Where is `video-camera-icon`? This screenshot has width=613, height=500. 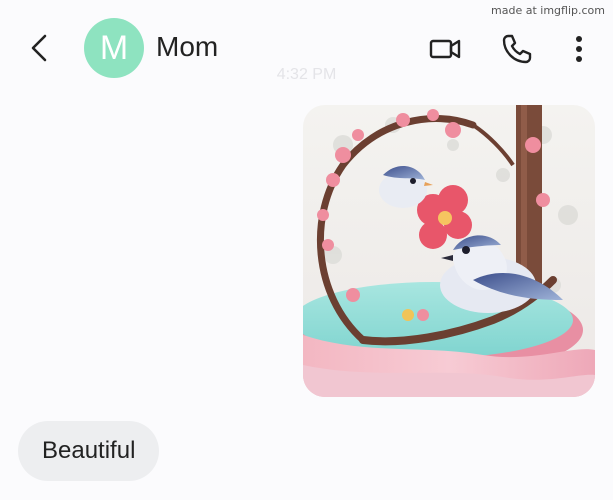 video-camera-icon is located at coordinates (445, 49).